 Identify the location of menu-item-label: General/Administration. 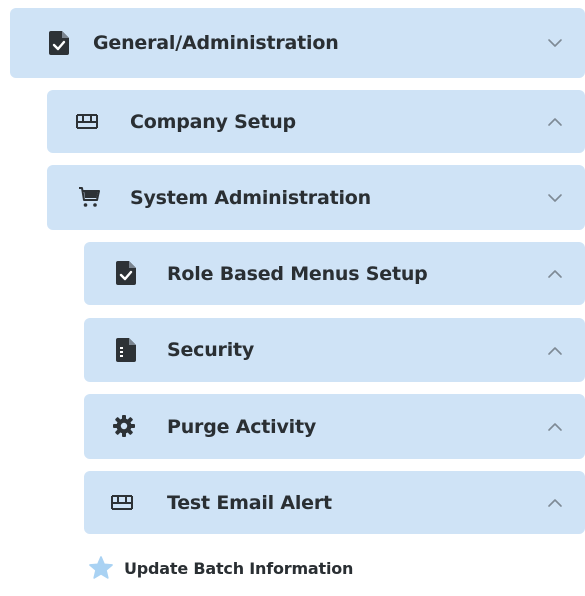
(216, 43).